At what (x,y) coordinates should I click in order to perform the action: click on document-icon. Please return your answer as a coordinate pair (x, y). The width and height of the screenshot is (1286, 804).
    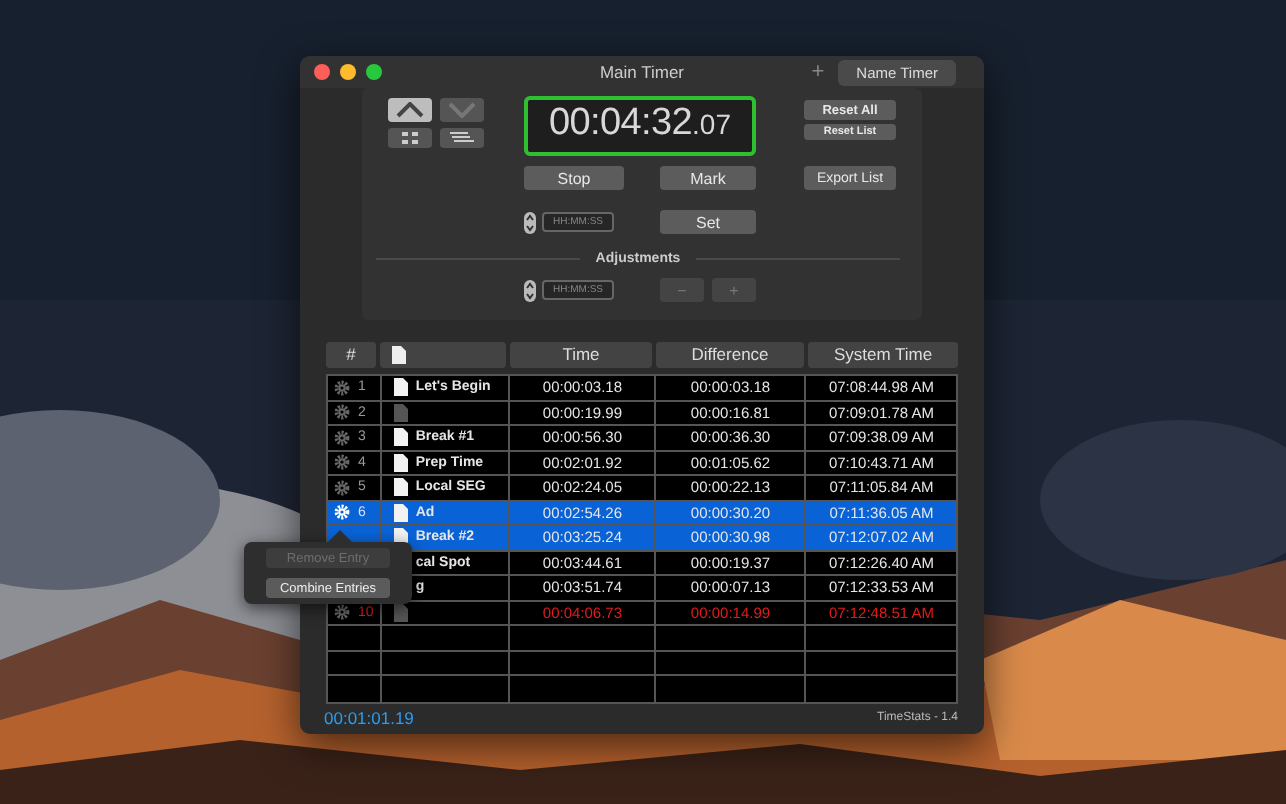
    Looking at the image, I should click on (399, 354).